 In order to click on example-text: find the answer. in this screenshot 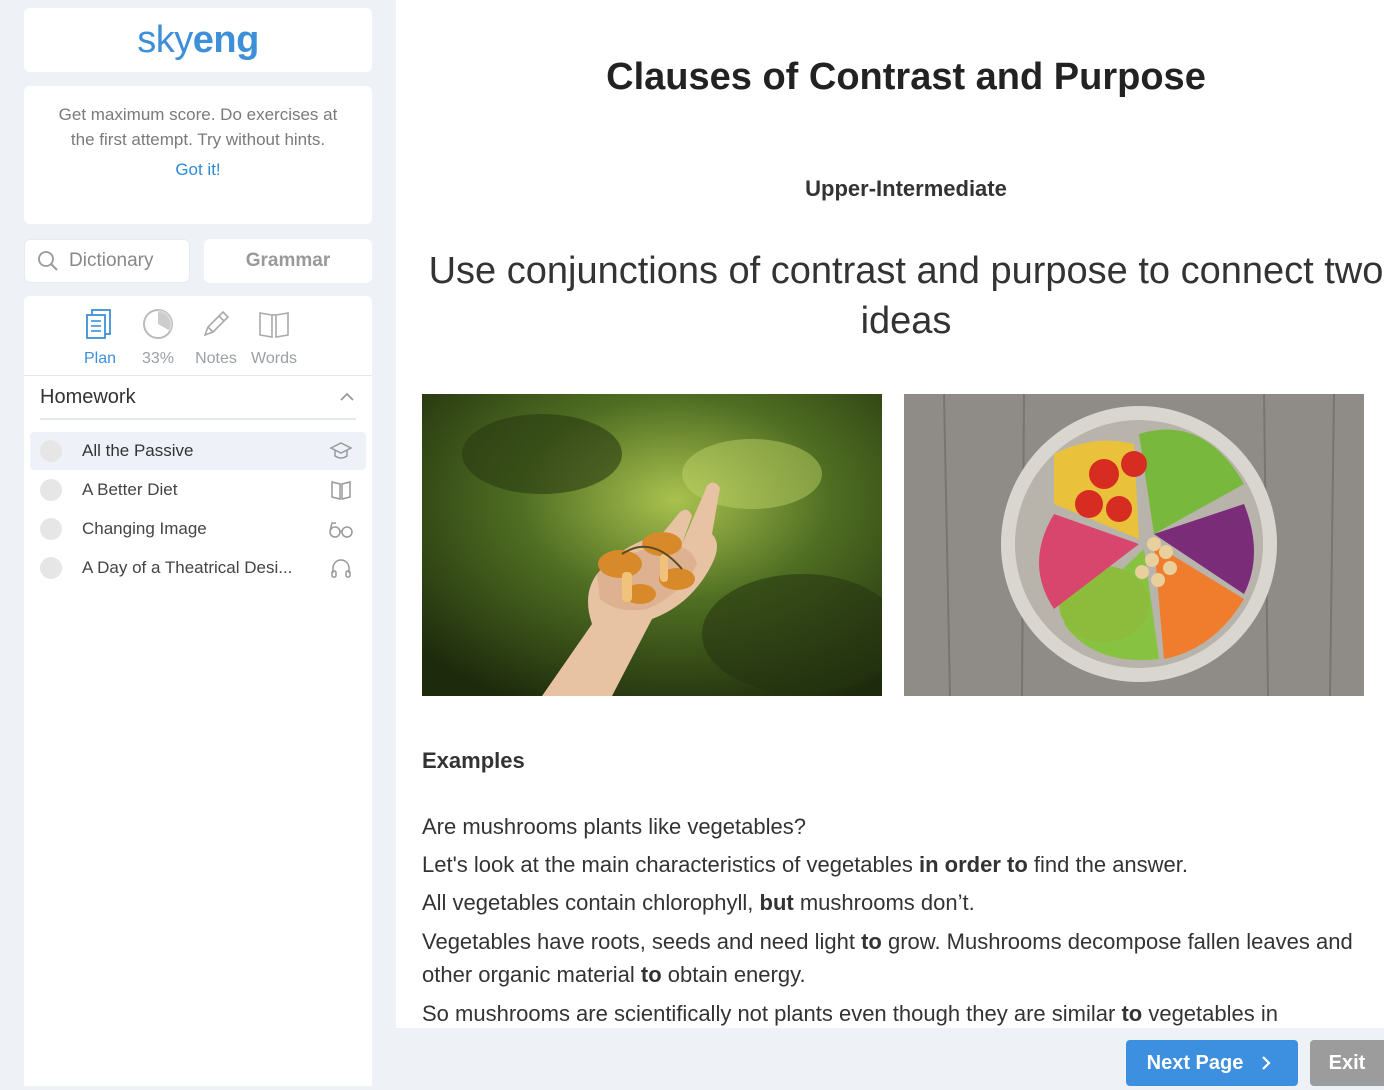, I will do `click(1108, 864)`.